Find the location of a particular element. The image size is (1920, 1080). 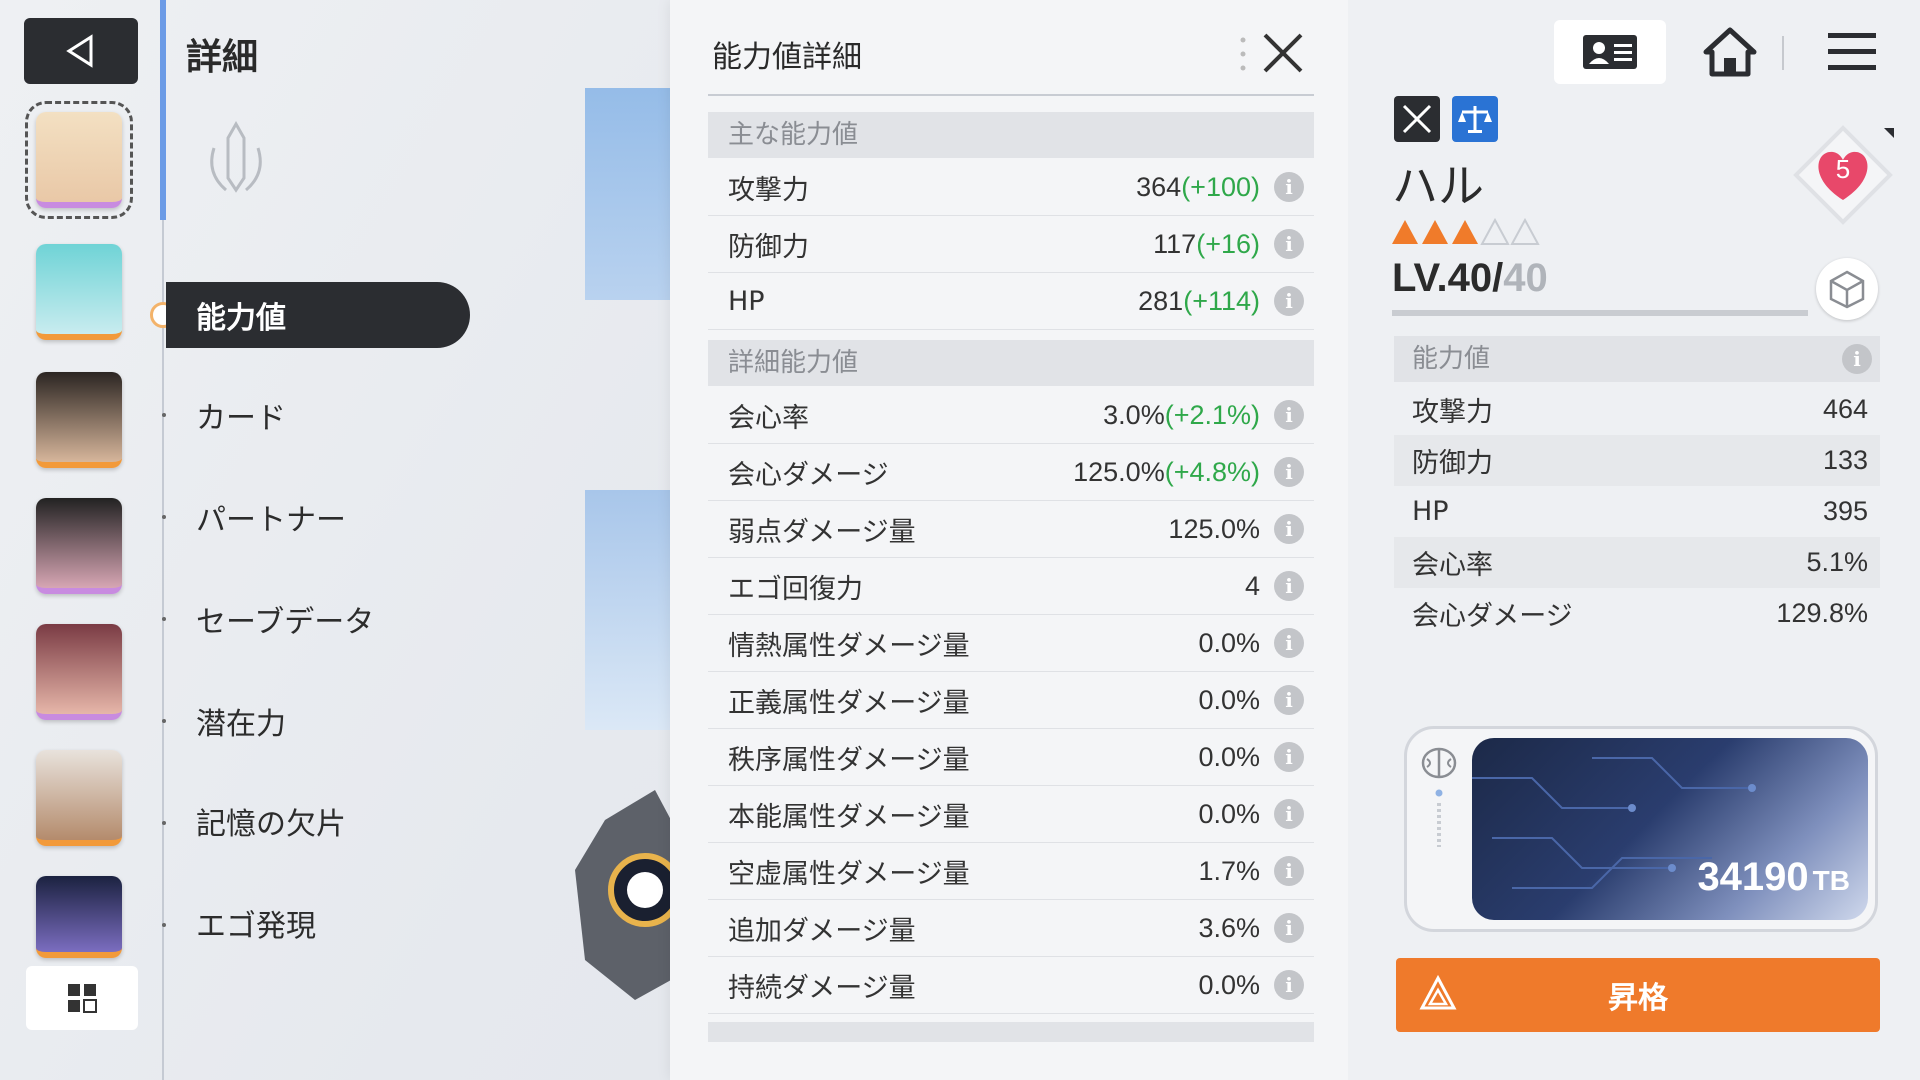

stat-label: 防御力 is located at coordinates (1452, 463).